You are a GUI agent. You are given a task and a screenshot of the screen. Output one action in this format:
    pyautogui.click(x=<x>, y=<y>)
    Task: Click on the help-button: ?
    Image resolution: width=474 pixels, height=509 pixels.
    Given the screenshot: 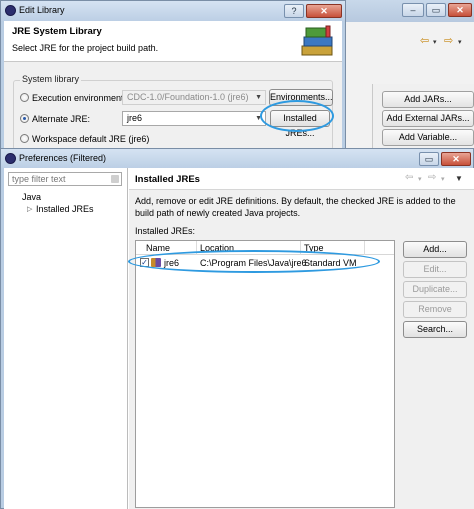 What is the action you would take?
    pyautogui.click(x=294, y=11)
    